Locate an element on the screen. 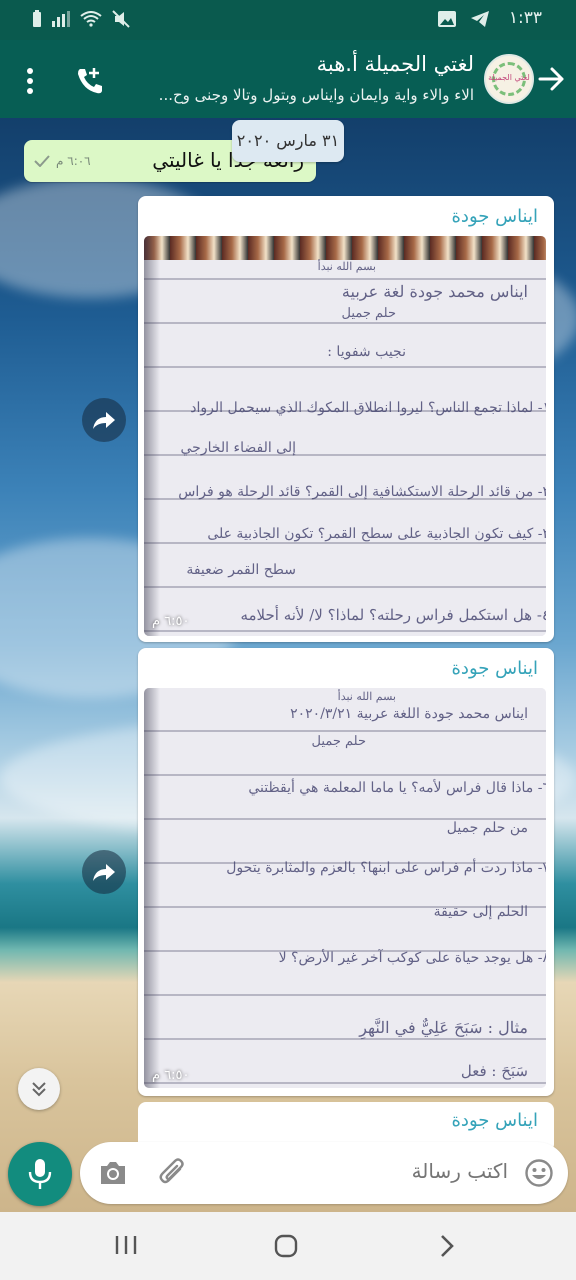 The image size is (576, 1280). sent-message-time: ٦:٠٦ م is located at coordinates (73, 161).